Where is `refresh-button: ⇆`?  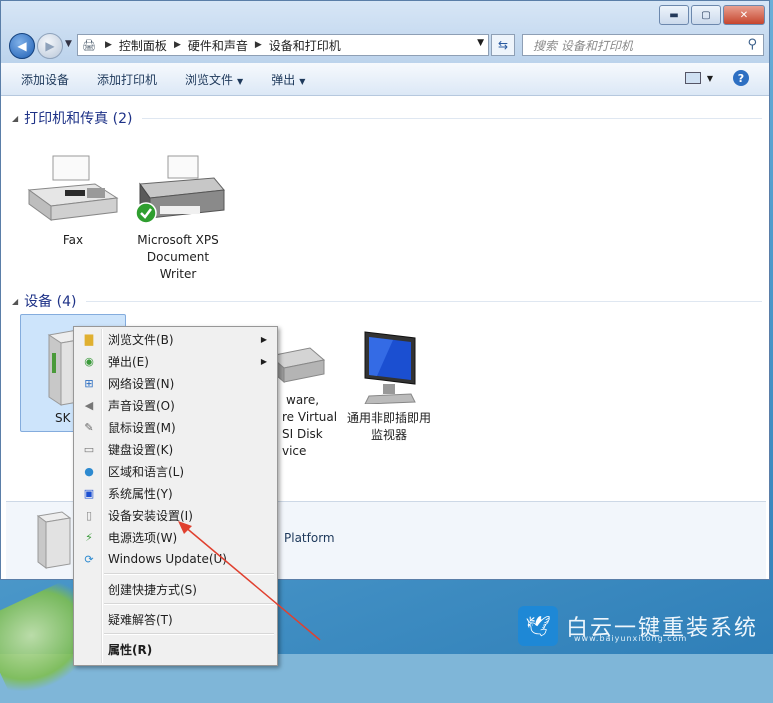
refresh-button: ⇆ is located at coordinates (503, 45).